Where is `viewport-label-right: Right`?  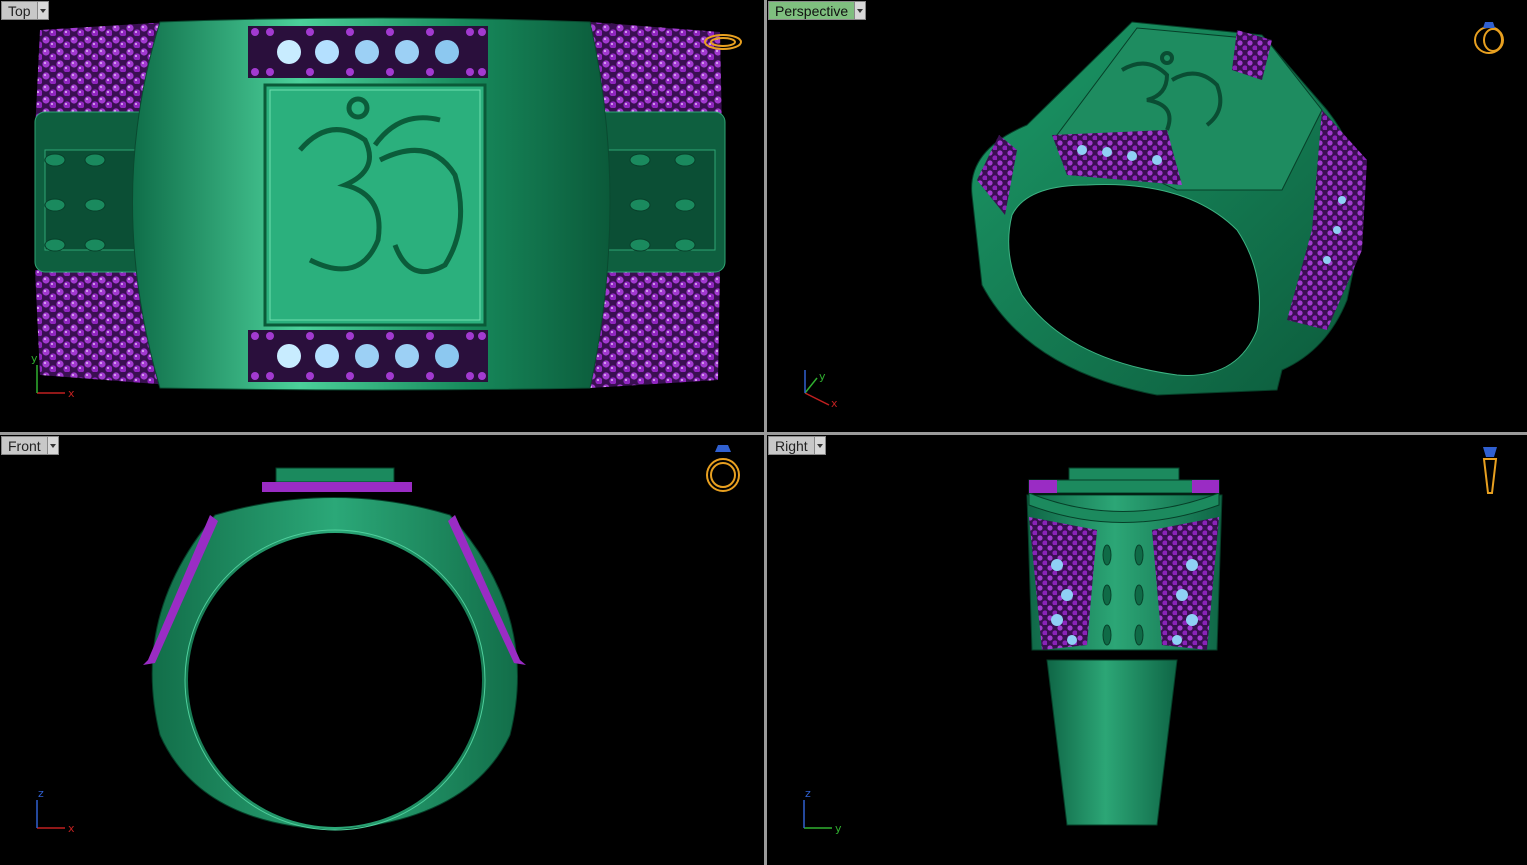
viewport-label-right: Right is located at coordinates (797, 445).